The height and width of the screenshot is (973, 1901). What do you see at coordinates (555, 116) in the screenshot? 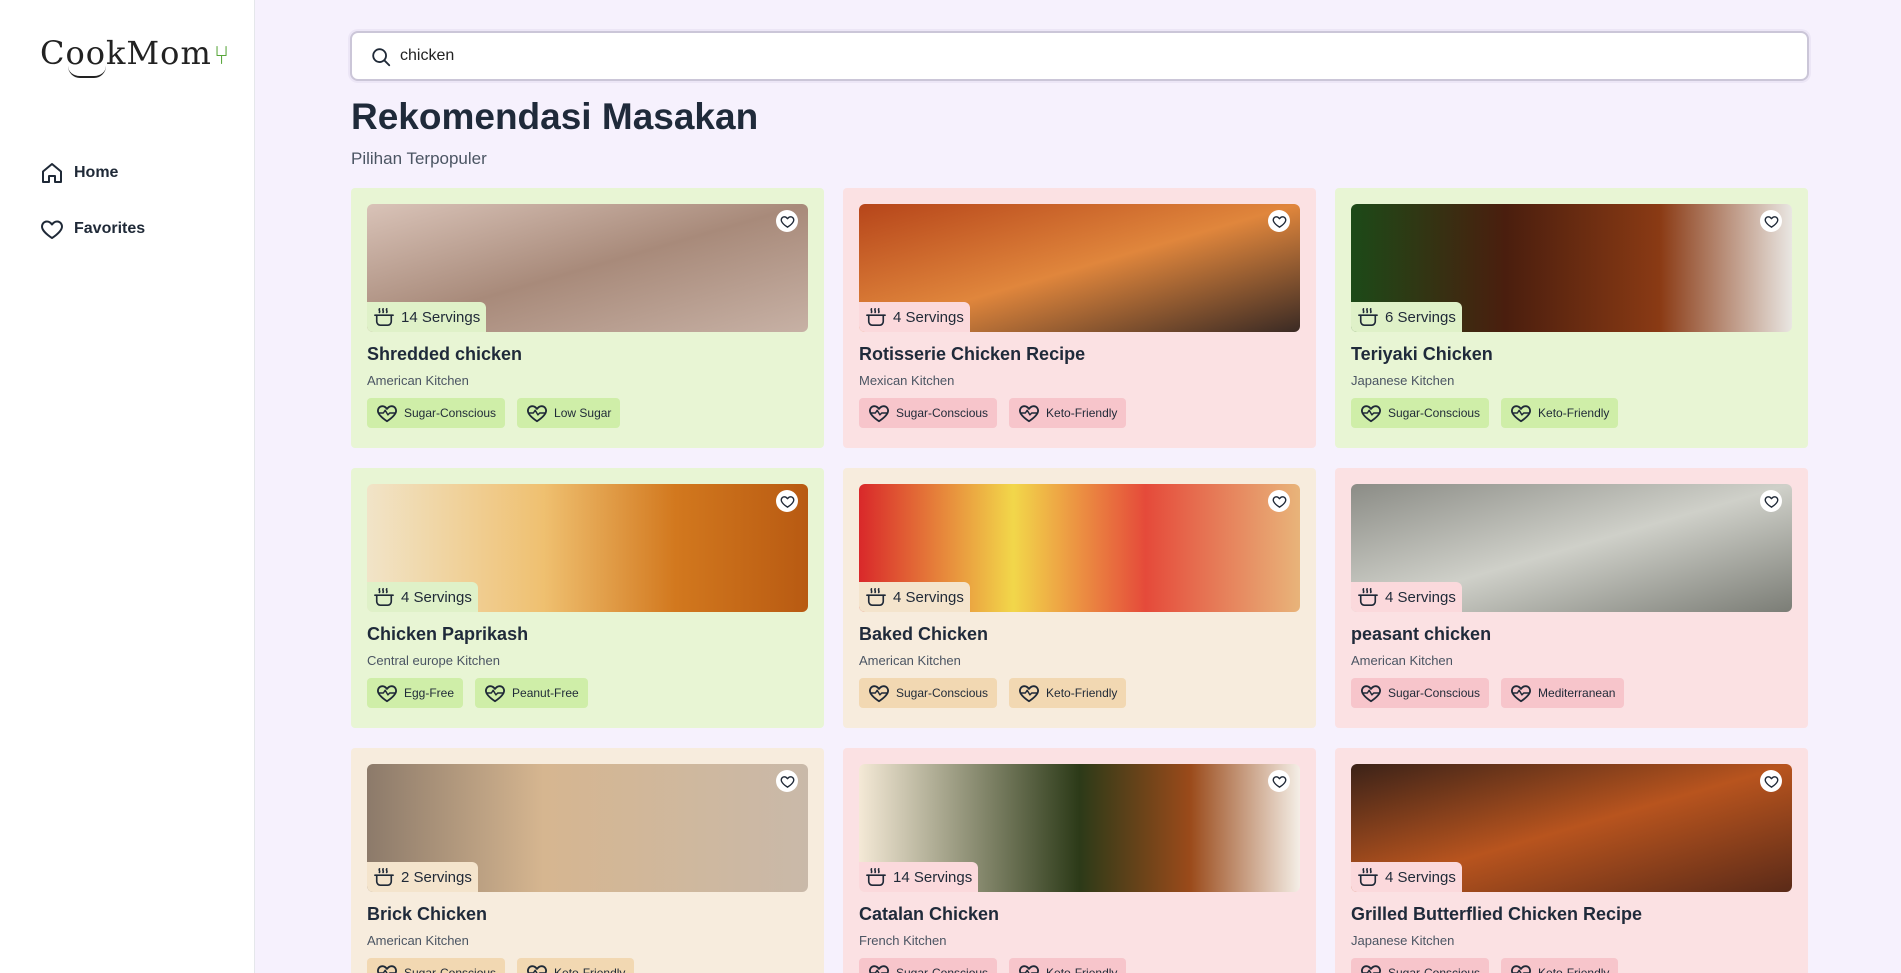
I see `page-title: Rekomendasi Masakan` at bounding box center [555, 116].